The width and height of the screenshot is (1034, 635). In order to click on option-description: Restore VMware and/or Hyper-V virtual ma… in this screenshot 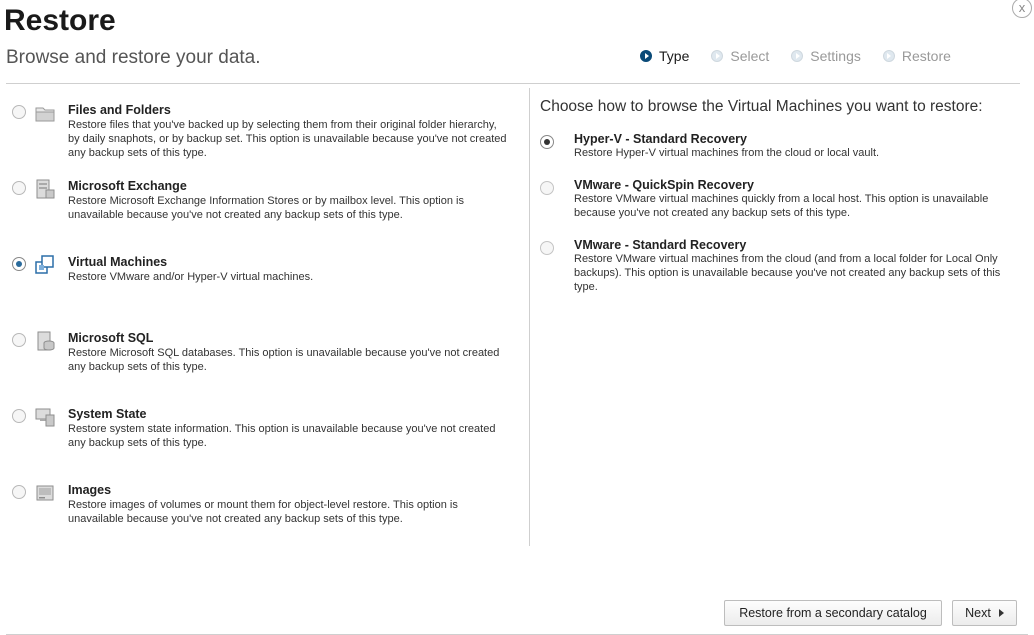, I will do `click(191, 277)`.